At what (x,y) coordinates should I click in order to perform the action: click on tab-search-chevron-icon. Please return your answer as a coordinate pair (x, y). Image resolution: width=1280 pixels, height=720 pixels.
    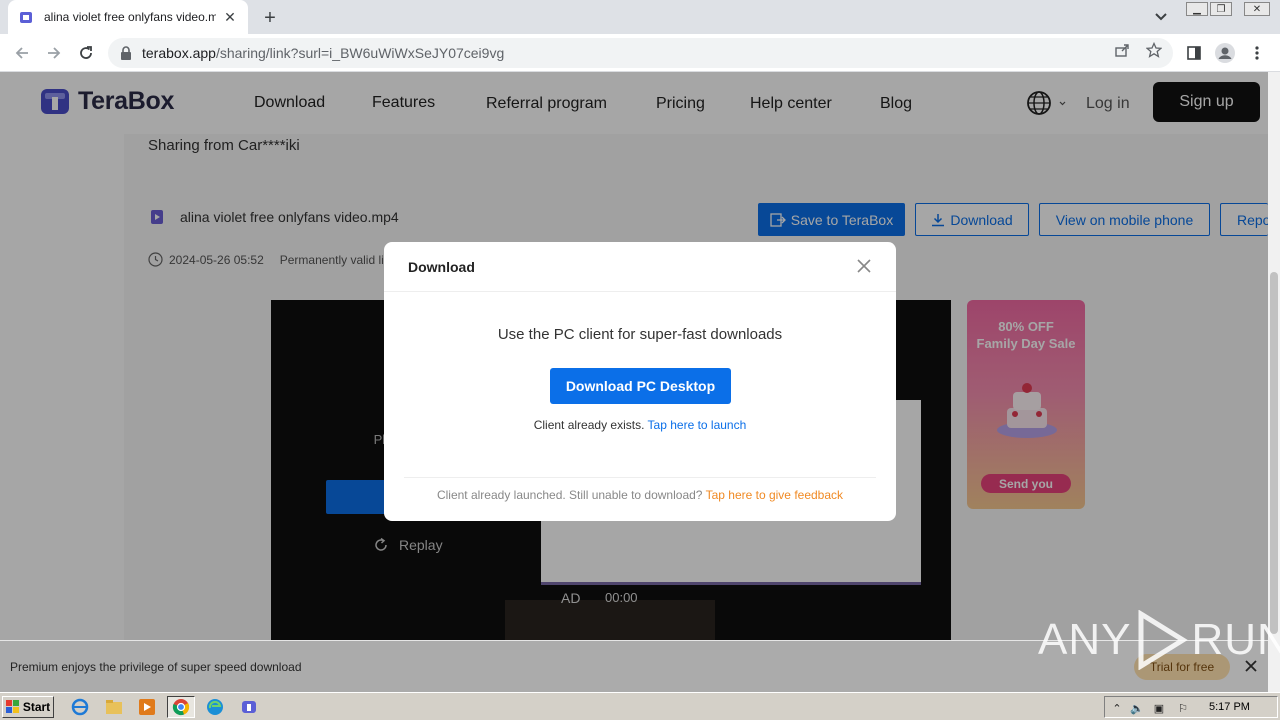
    Looking at the image, I should click on (1161, 17).